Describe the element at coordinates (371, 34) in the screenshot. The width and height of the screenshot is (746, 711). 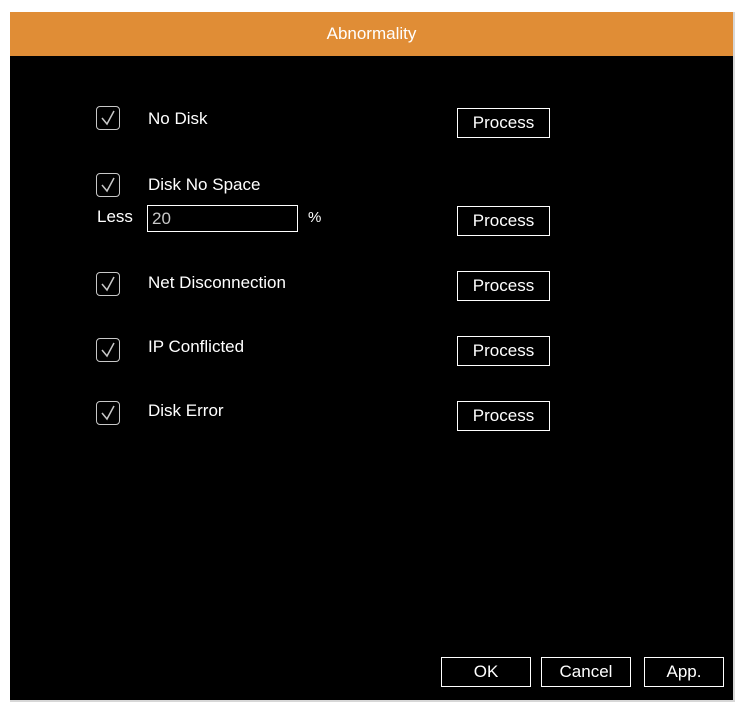
I see `dialog-title: Abnormality` at that location.